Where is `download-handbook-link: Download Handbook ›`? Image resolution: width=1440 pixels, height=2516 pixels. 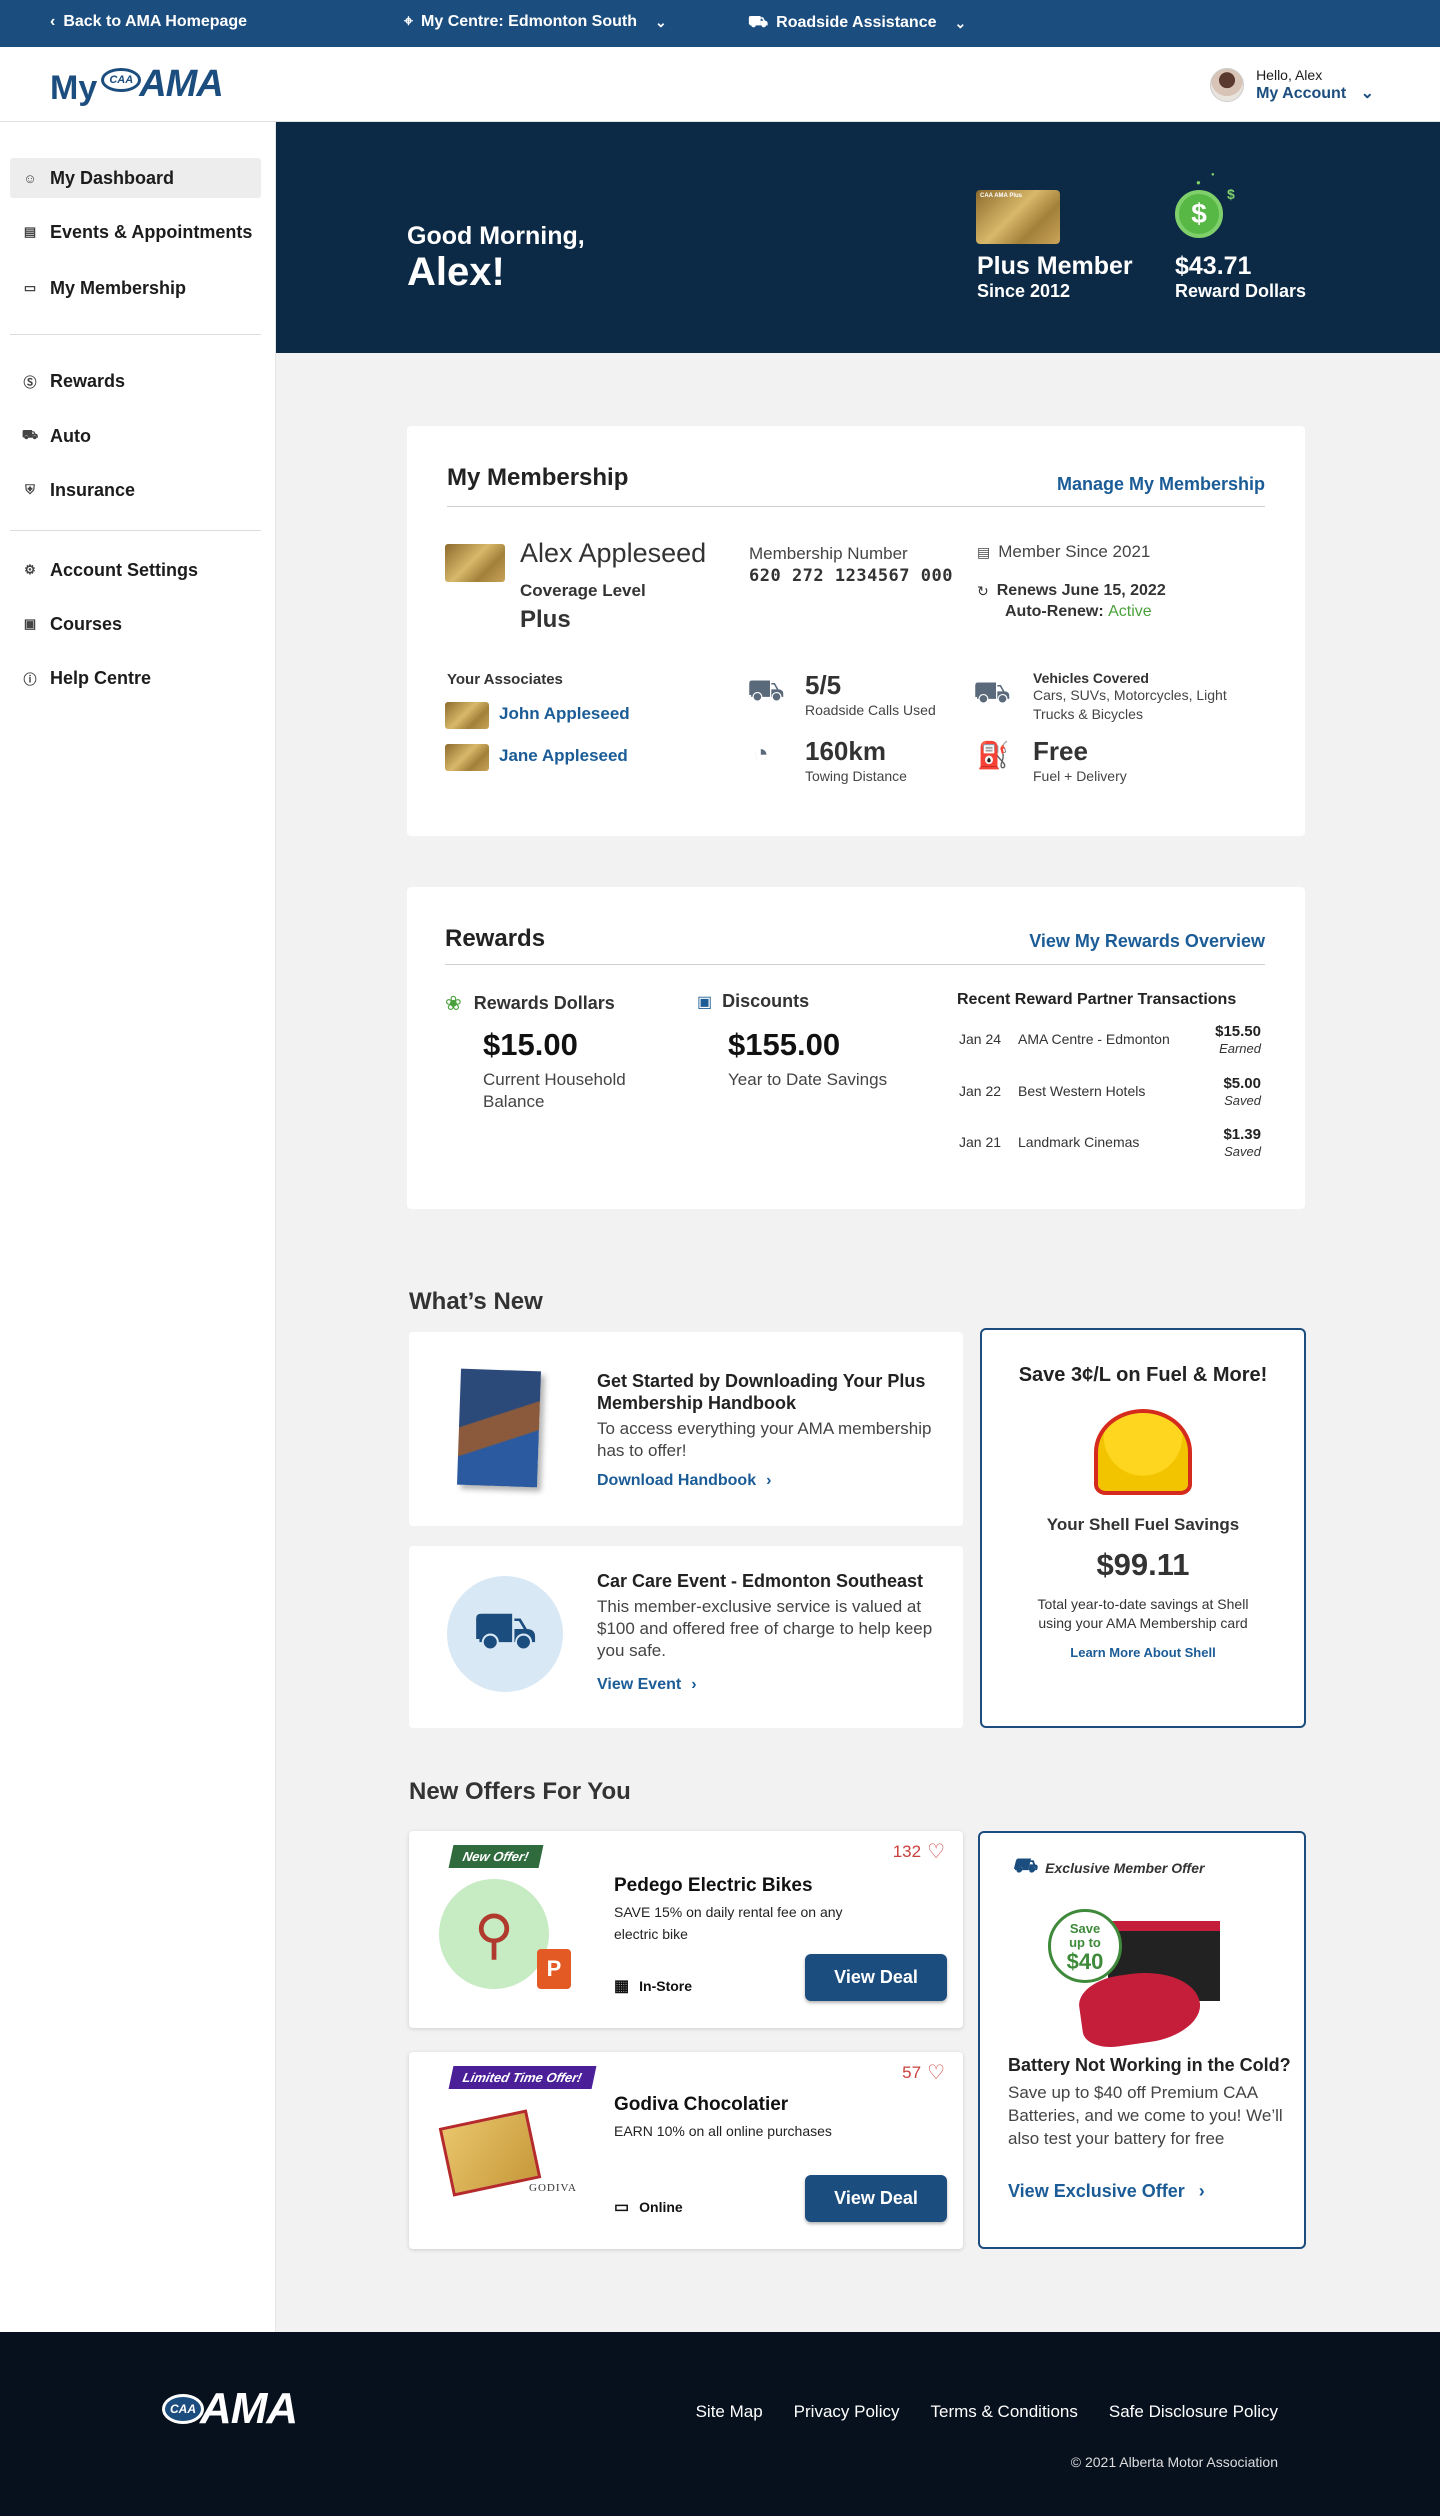 download-handbook-link: Download Handbook › is located at coordinates (684, 1481).